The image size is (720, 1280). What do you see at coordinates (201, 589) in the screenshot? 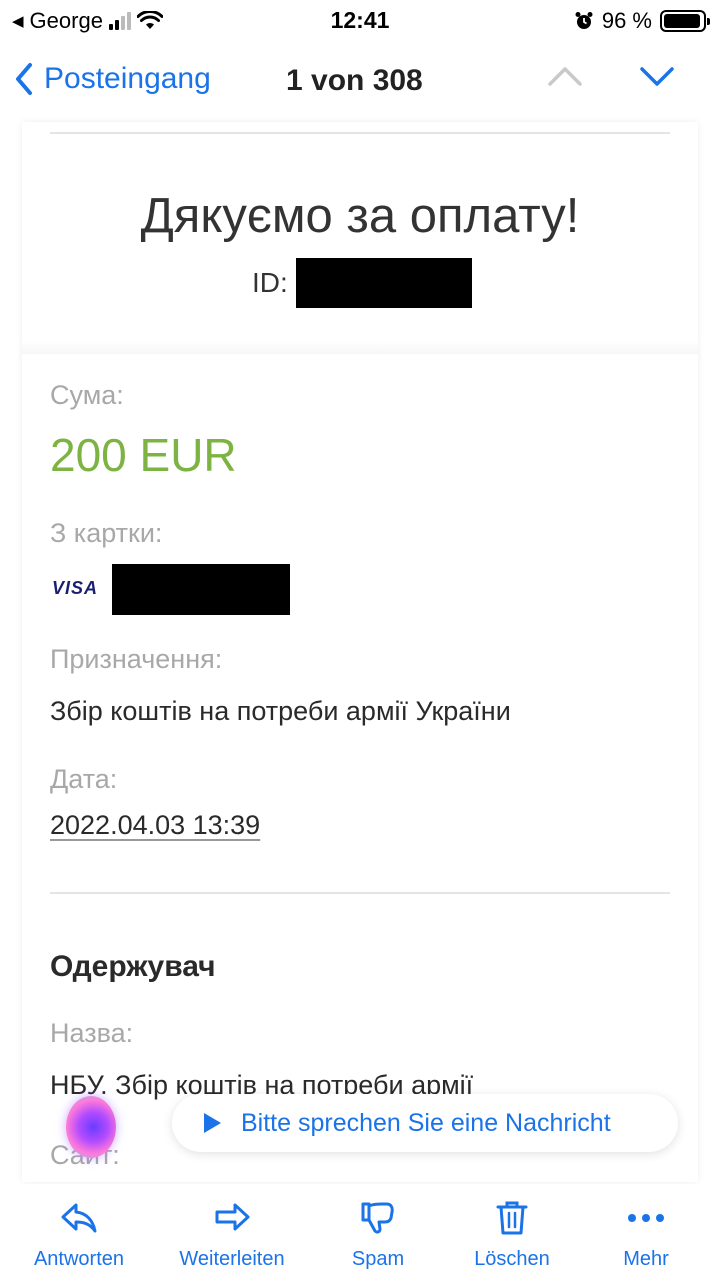
I see `redacted-card-number` at bounding box center [201, 589].